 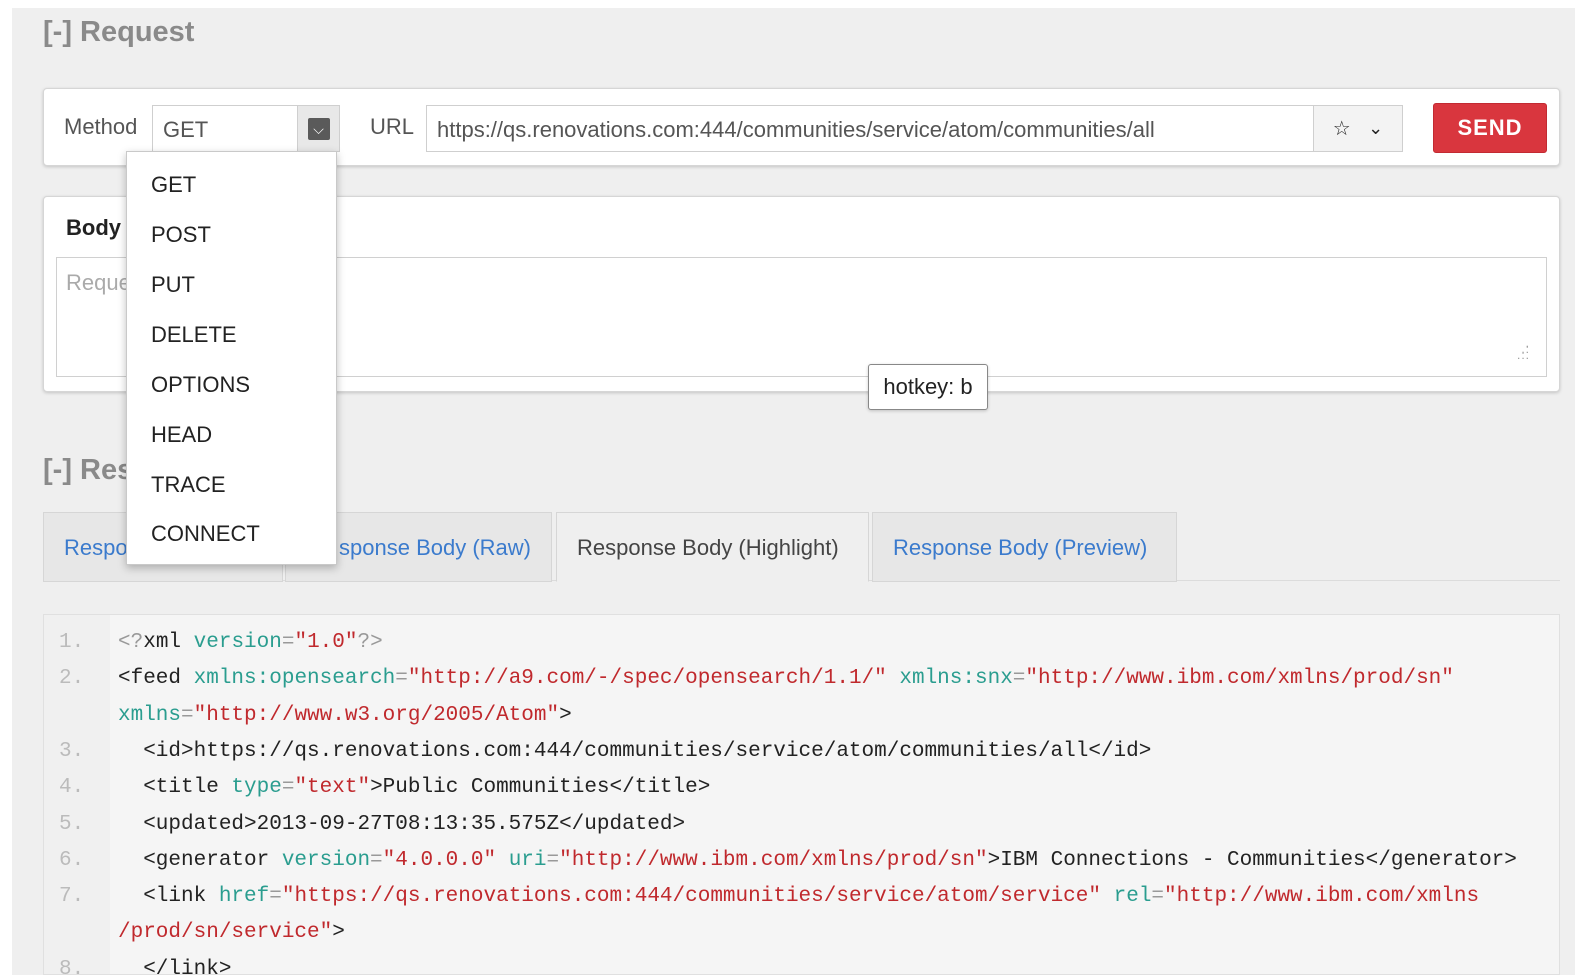 I want to click on line-number: 8., so click(x=72, y=966).